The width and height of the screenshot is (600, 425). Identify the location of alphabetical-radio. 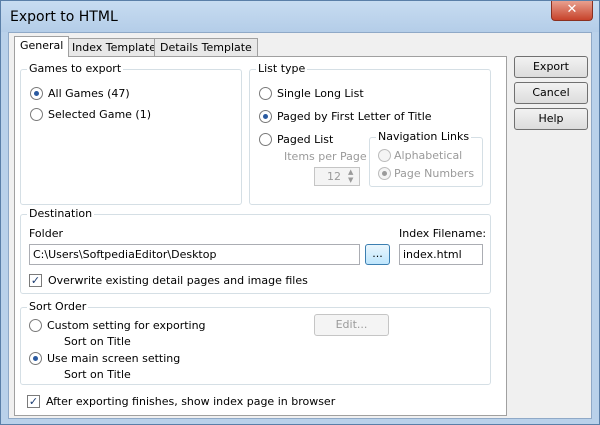
(384, 155).